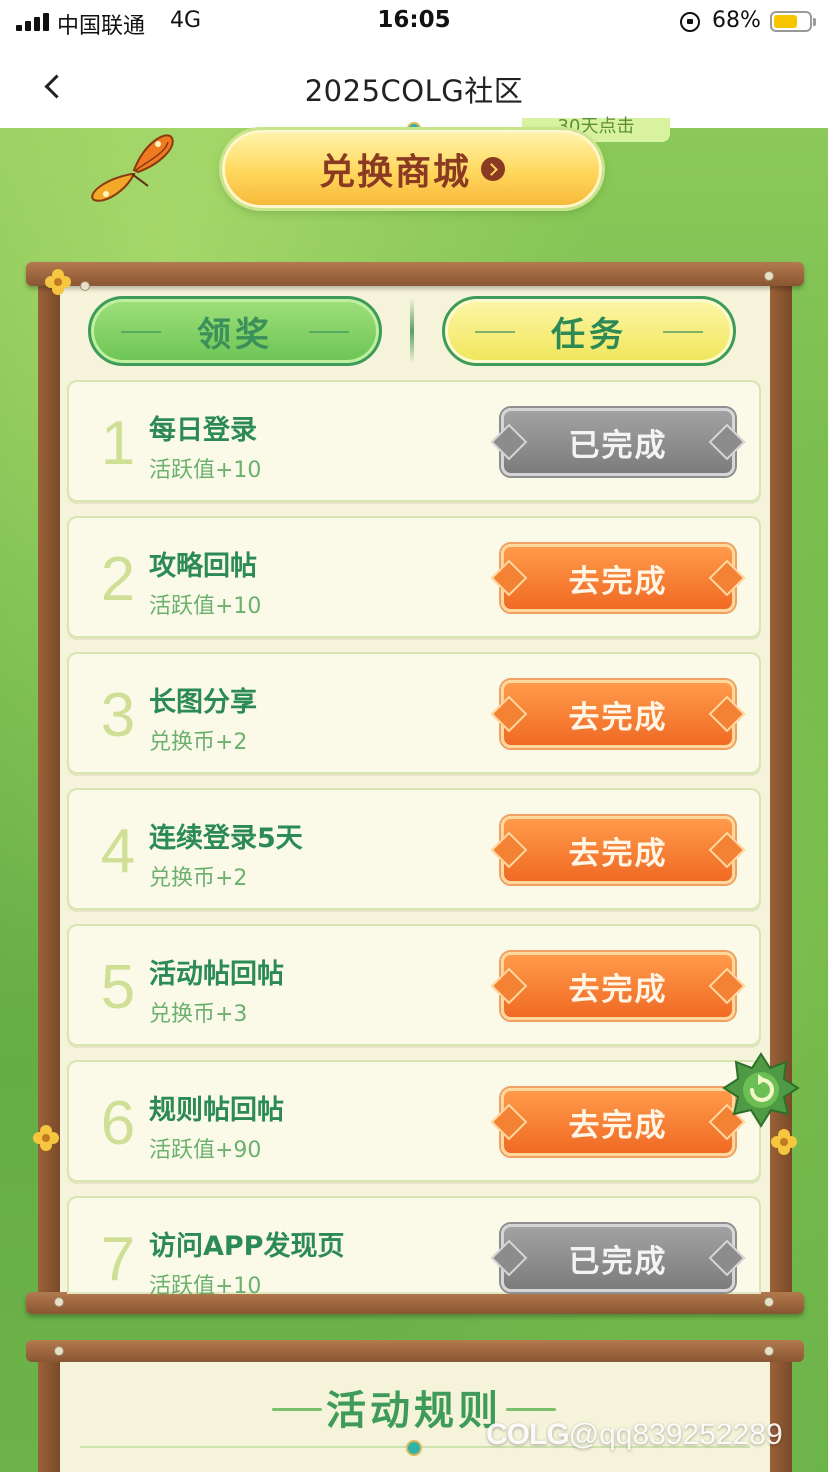  I want to click on task-title: 连续登录5天, so click(226, 838).